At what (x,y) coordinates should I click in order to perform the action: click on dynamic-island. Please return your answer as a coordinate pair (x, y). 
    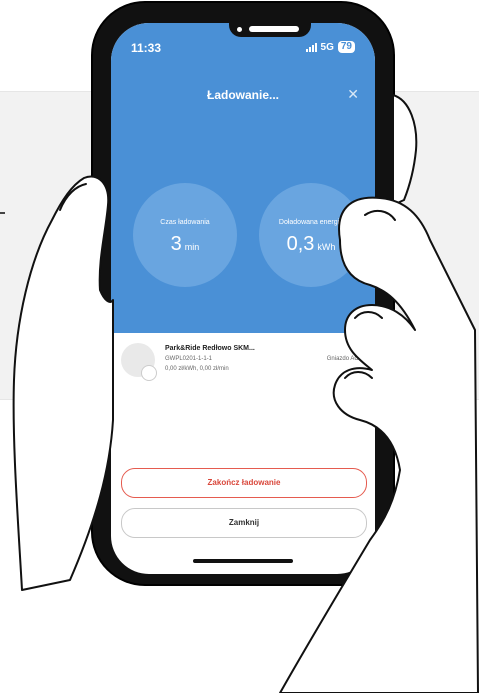
    Looking at the image, I should click on (270, 30).